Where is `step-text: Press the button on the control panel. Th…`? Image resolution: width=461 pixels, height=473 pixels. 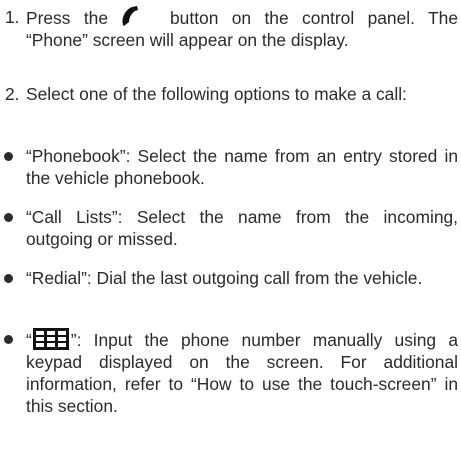
step-text: Press the button on the control panel. Th… is located at coordinates (242, 28).